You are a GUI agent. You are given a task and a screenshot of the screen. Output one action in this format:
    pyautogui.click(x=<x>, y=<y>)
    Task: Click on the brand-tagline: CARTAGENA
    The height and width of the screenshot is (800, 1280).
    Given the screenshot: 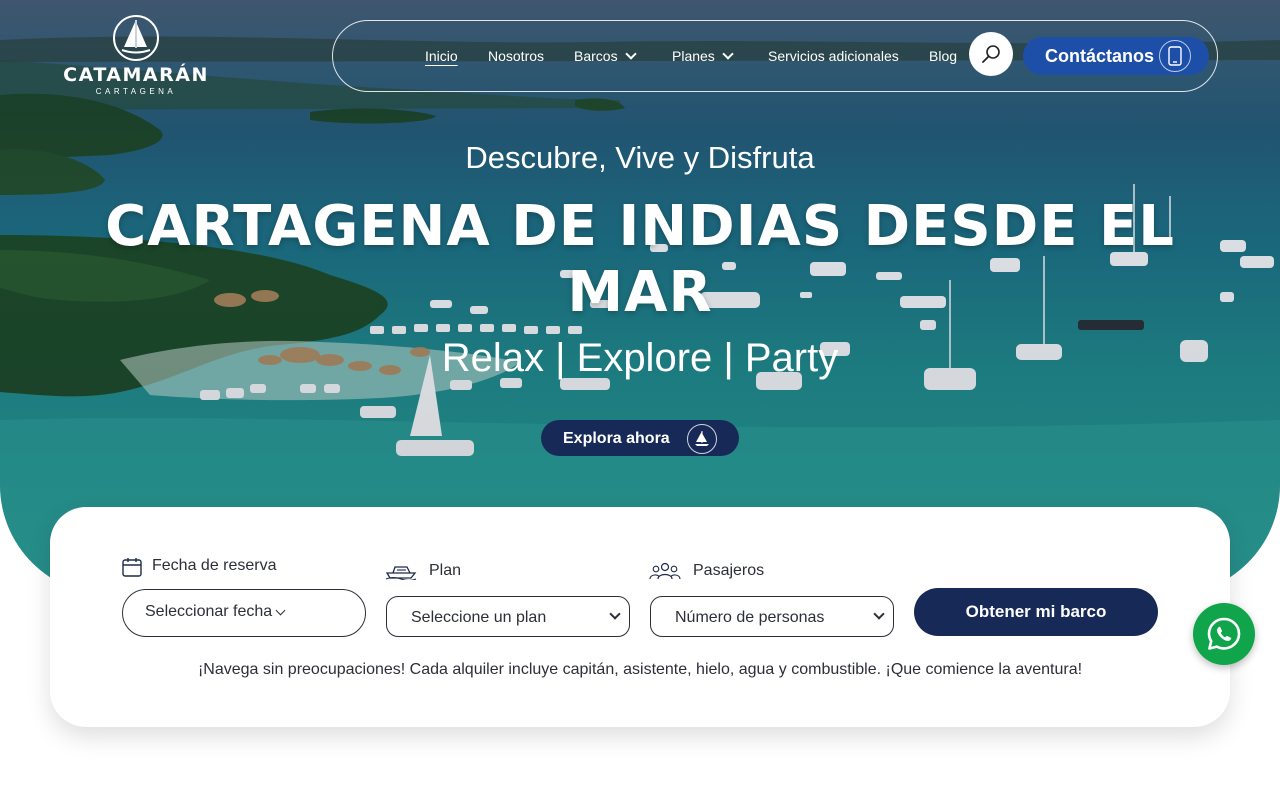 What is the action you would take?
    pyautogui.click(x=136, y=91)
    